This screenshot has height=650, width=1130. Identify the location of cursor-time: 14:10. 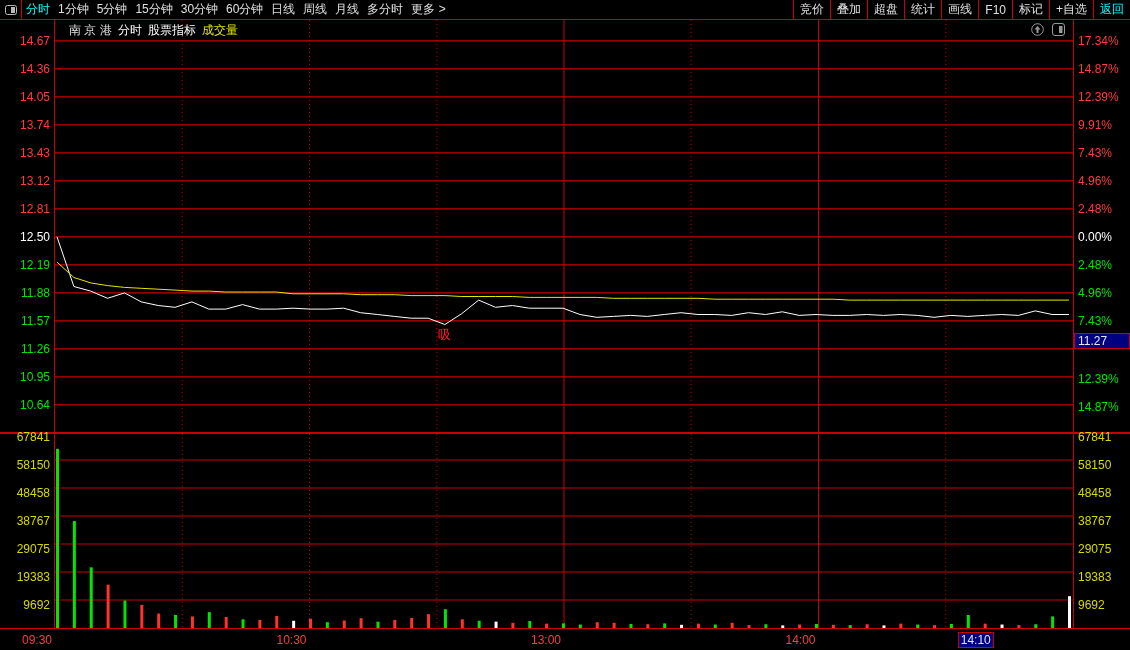
(975, 639).